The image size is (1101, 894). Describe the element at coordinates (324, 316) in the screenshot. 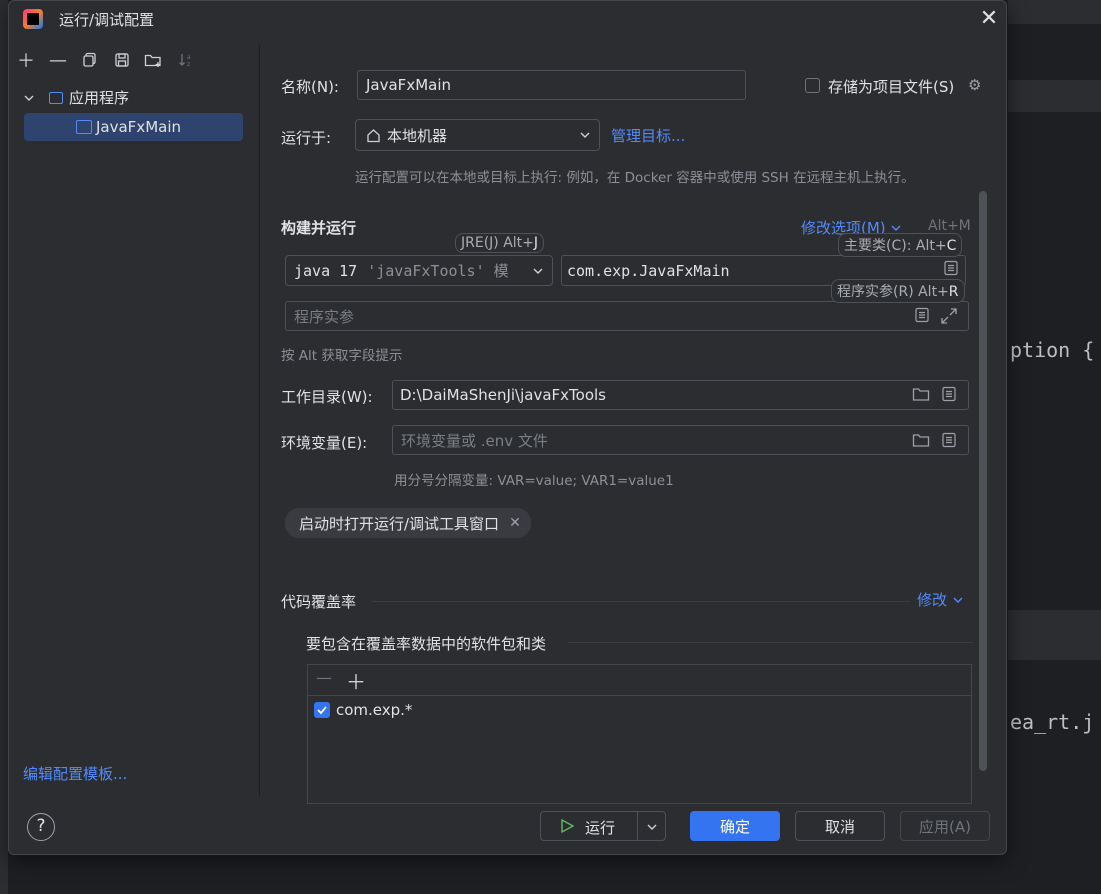

I see `program-arguments-placeholder: 程序实参` at that location.